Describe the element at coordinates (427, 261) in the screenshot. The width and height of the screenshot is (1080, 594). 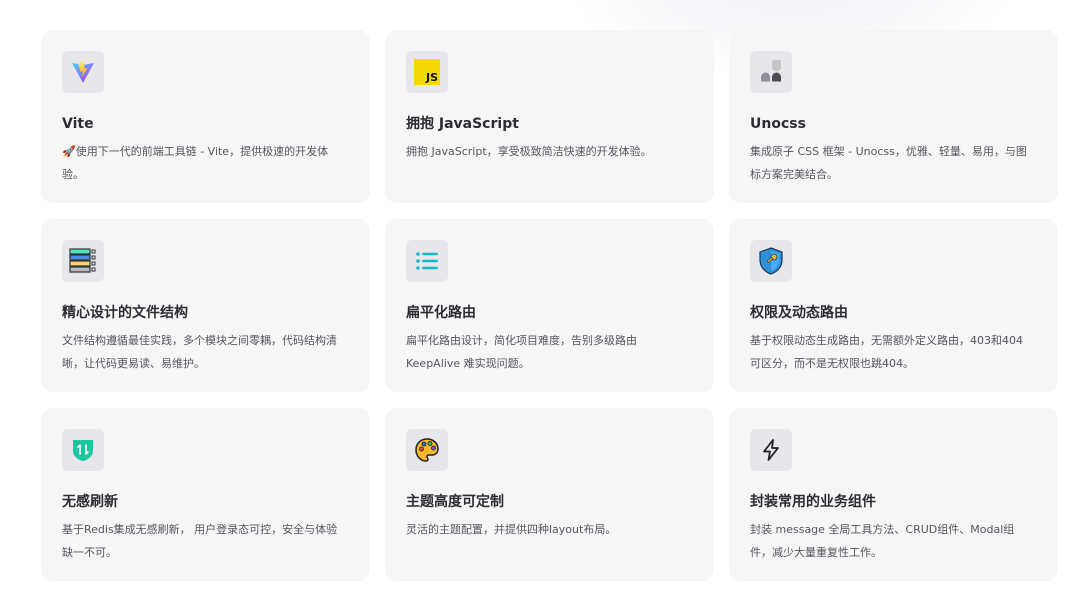
I see `list-icon` at that location.